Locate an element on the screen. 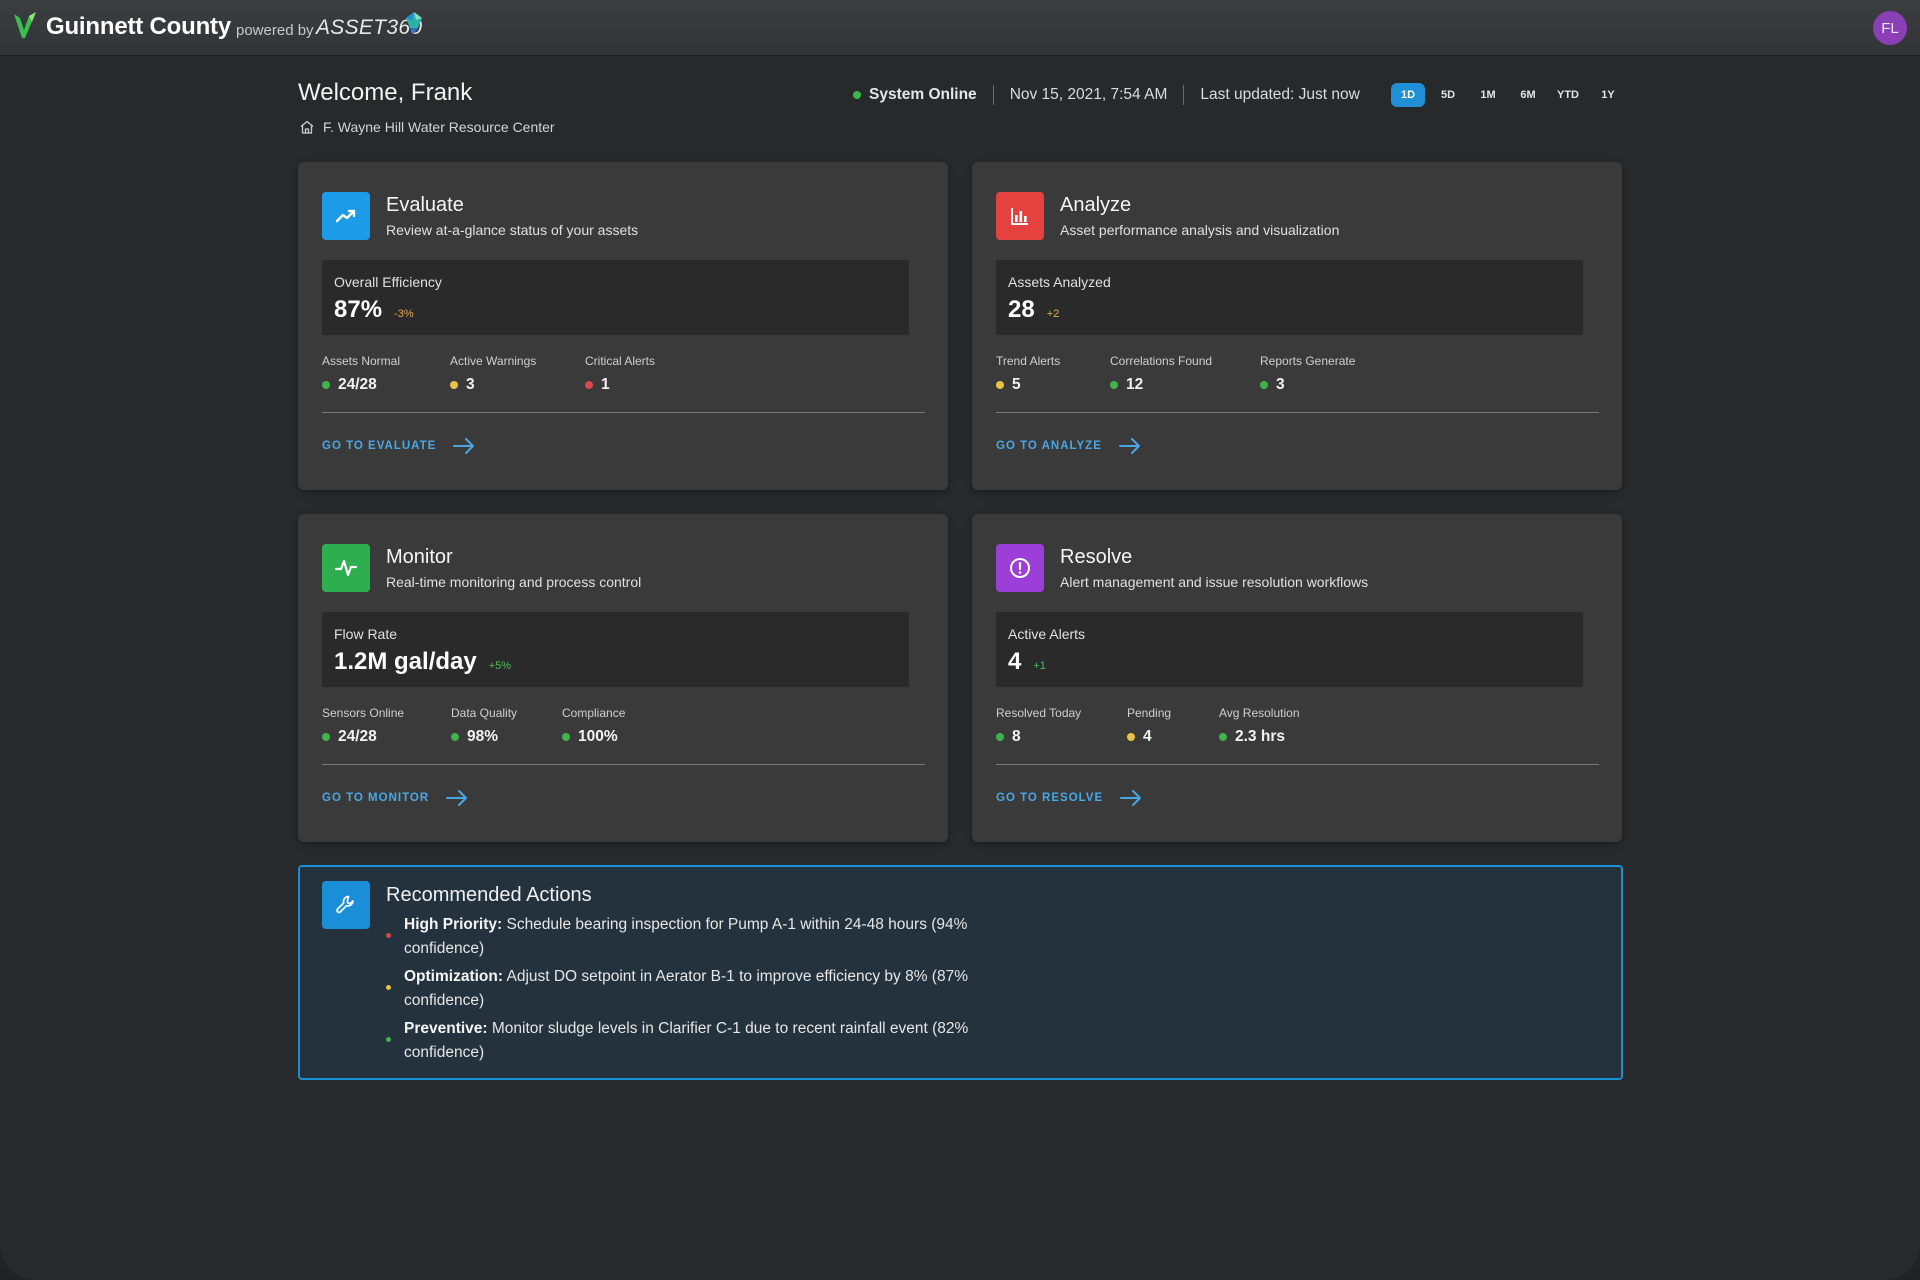  stat-label: Pending is located at coordinates (1149, 713).